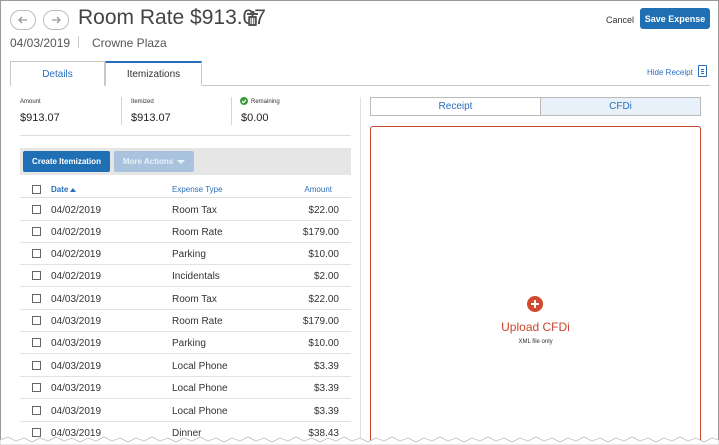 The height and width of the screenshot is (445, 719). What do you see at coordinates (675, 18) in the screenshot?
I see `save-expense-button: Save Expense` at bounding box center [675, 18].